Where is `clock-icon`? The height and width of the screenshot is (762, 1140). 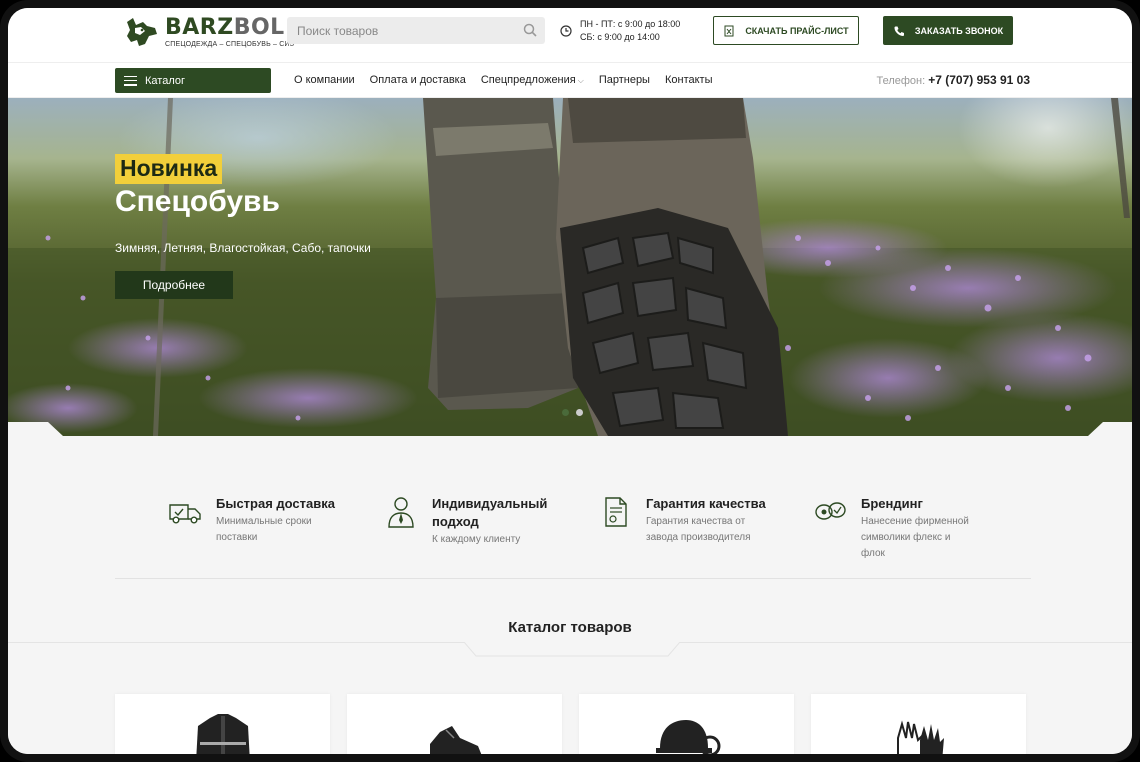 clock-icon is located at coordinates (566, 31).